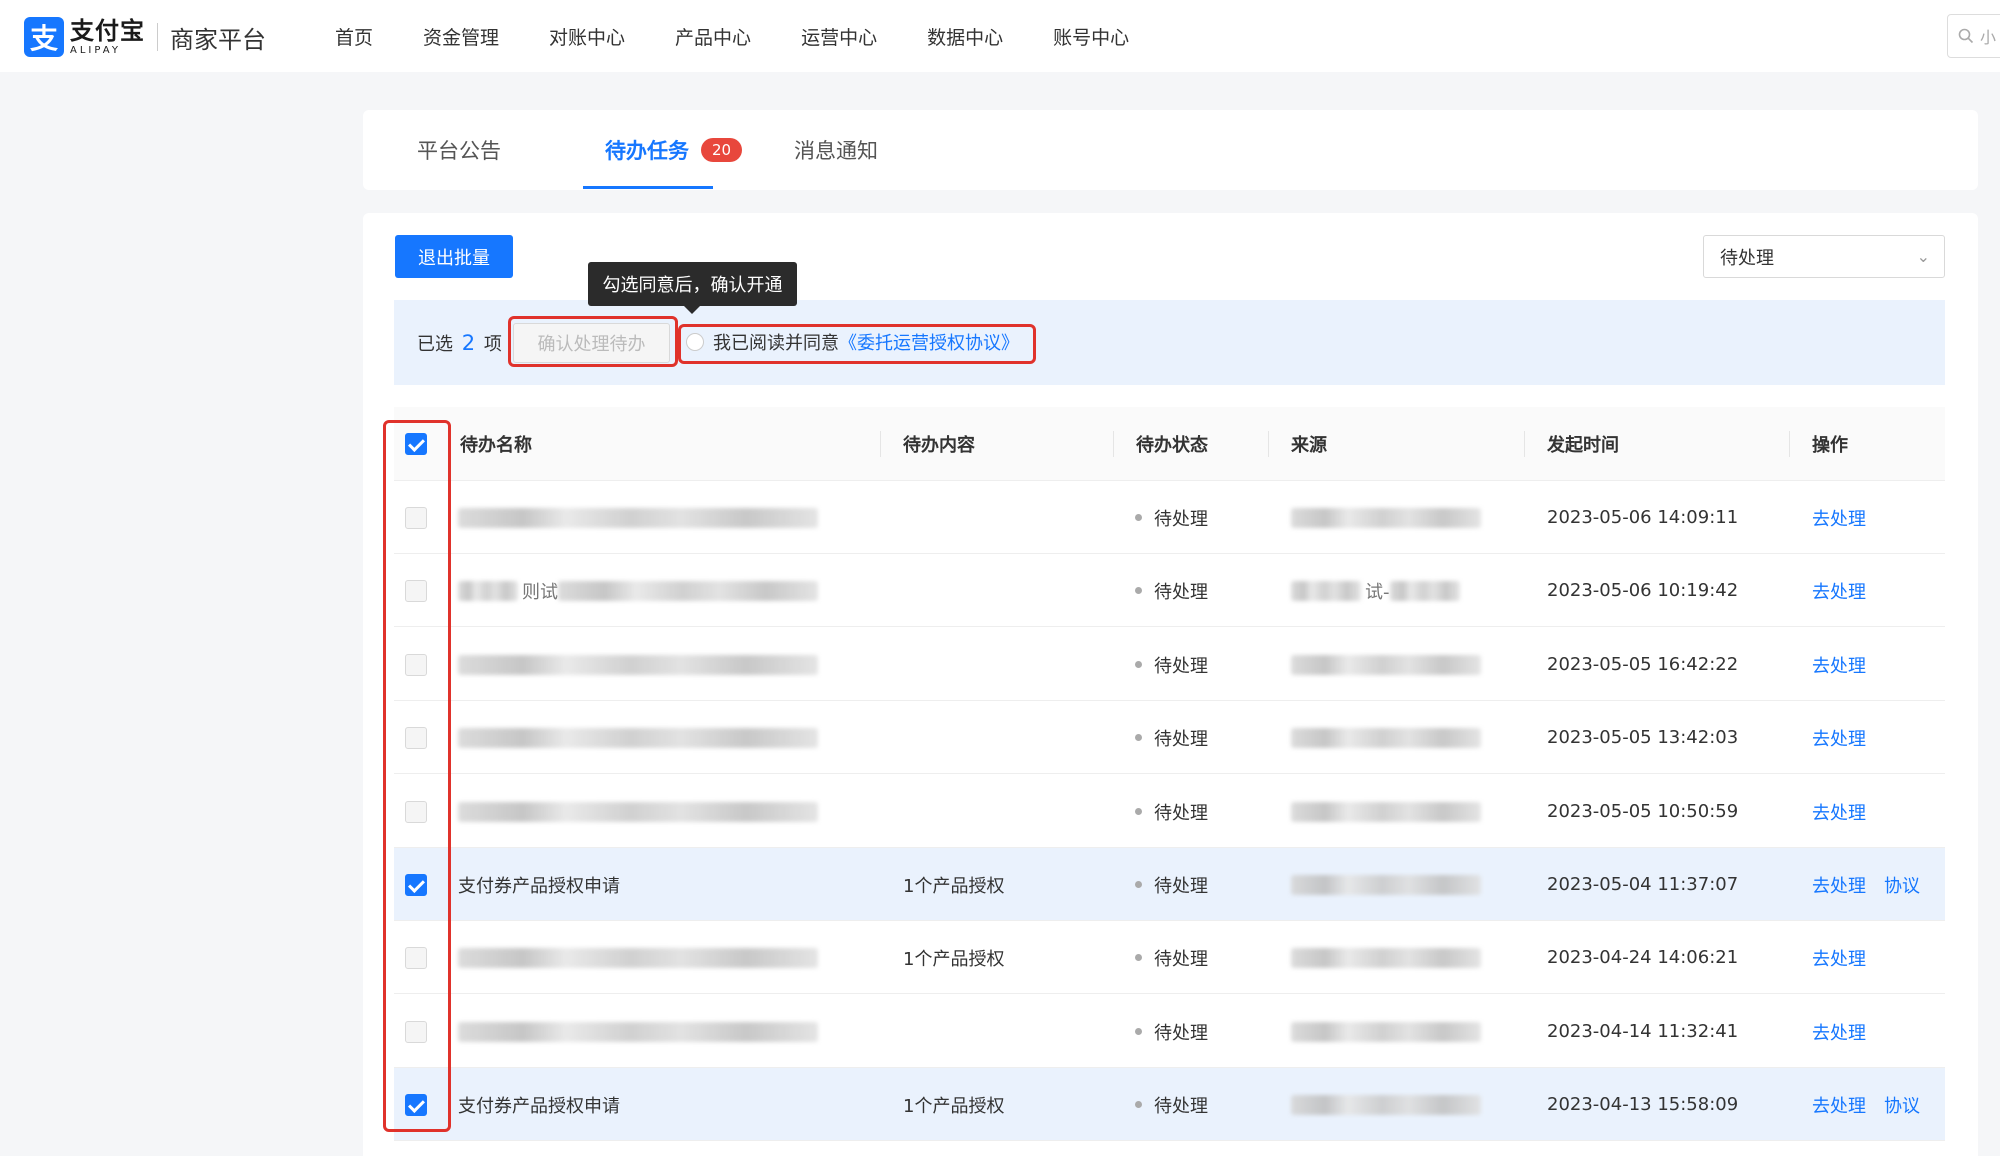 This screenshot has width=2000, height=1156. What do you see at coordinates (354, 36) in the screenshot?
I see `nav-item-home: 首页` at bounding box center [354, 36].